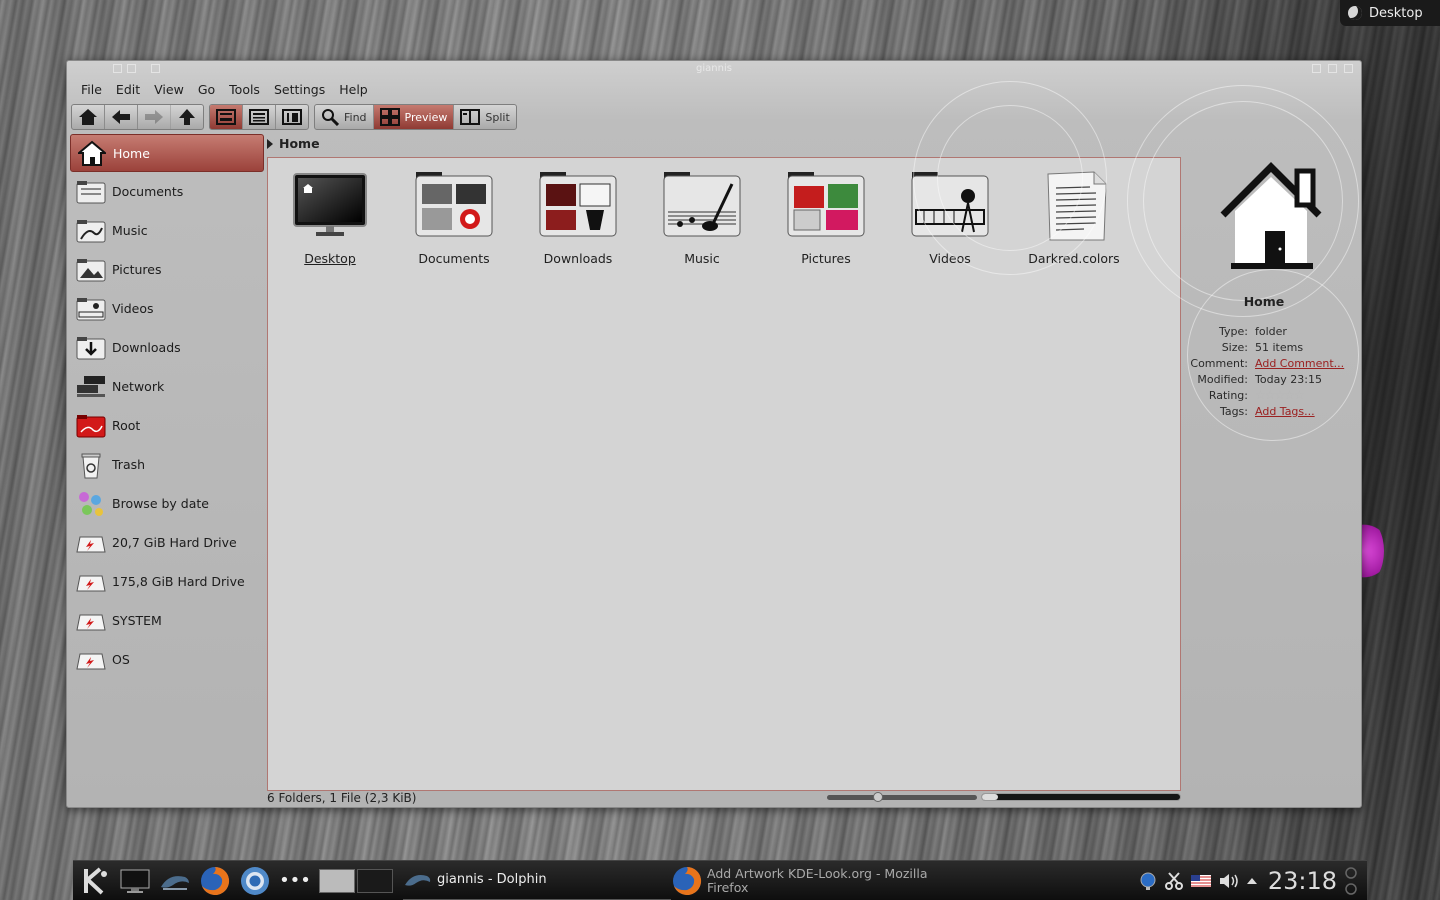  Describe the element at coordinates (91, 504) in the screenshot. I see `calendar-browse-icon` at that location.